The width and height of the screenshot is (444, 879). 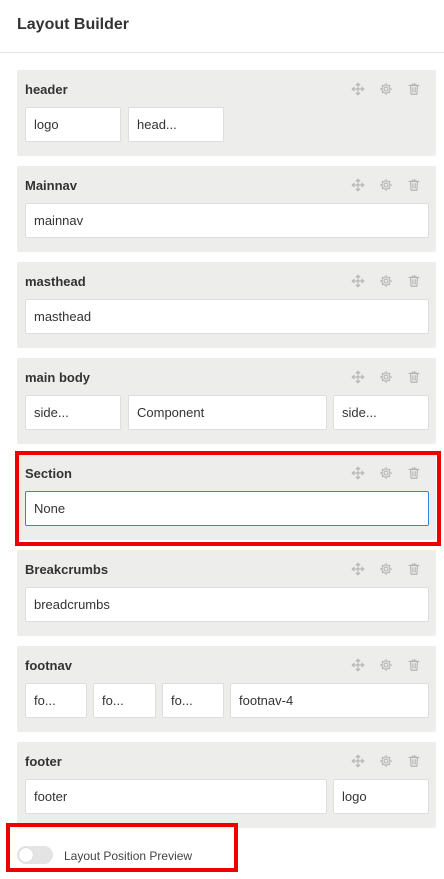 I want to click on layout-row-2: Mainnav mainnav, so click(x=226, y=209).